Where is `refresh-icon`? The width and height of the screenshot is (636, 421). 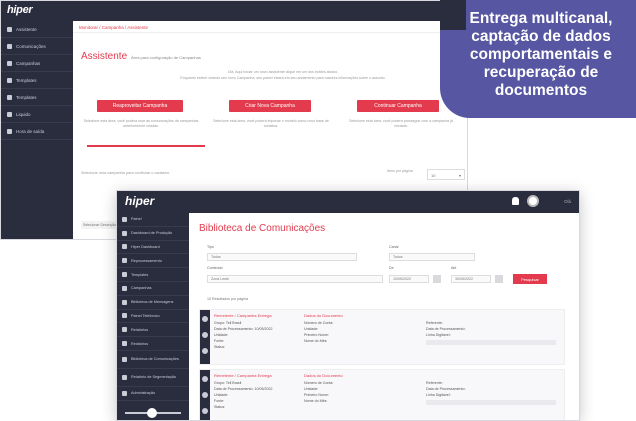
refresh-icon is located at coordinates (124, 261).